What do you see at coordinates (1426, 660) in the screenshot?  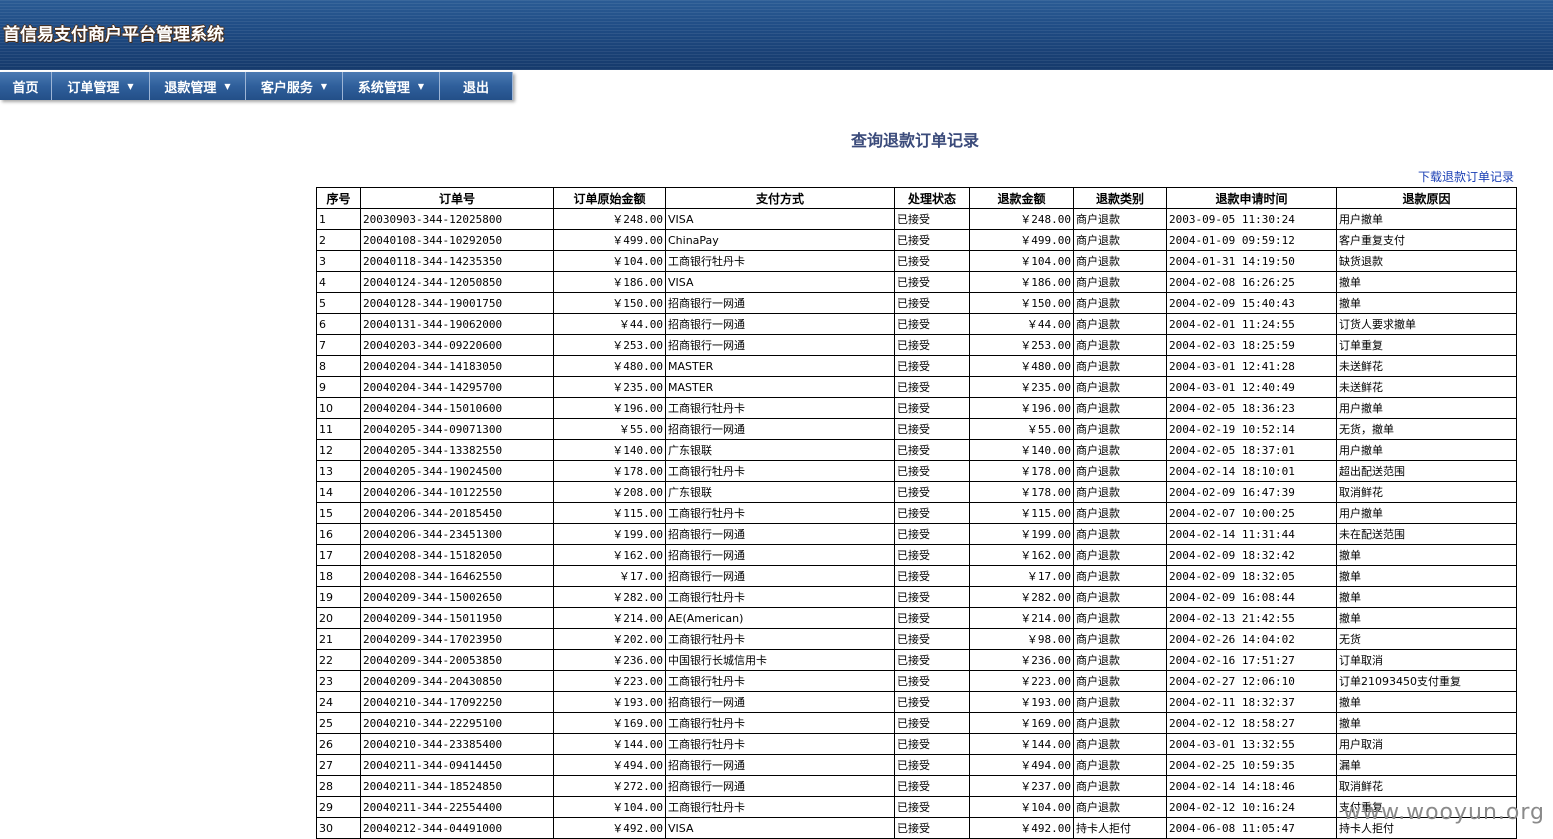 I see `table-cell: 订单取消` at bounding box center [1426, 660].